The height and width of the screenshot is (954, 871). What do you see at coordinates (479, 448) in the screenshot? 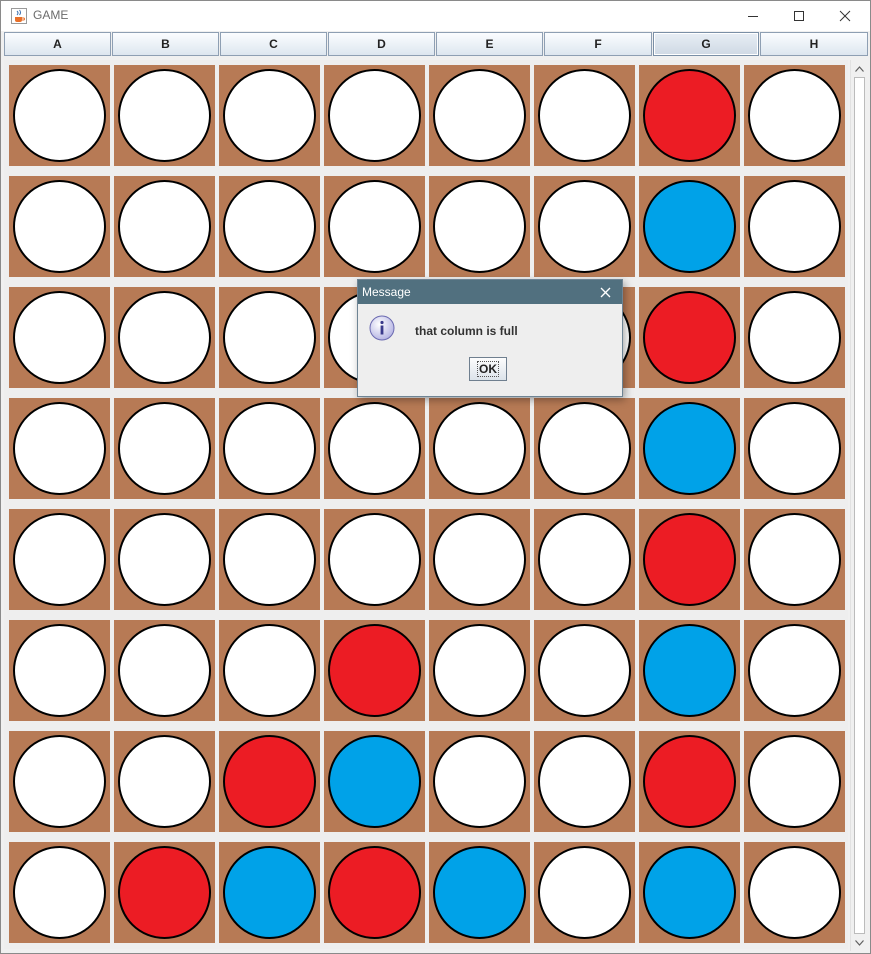
I see `board-cell-r4-c5` at bounding box center [479, 448].